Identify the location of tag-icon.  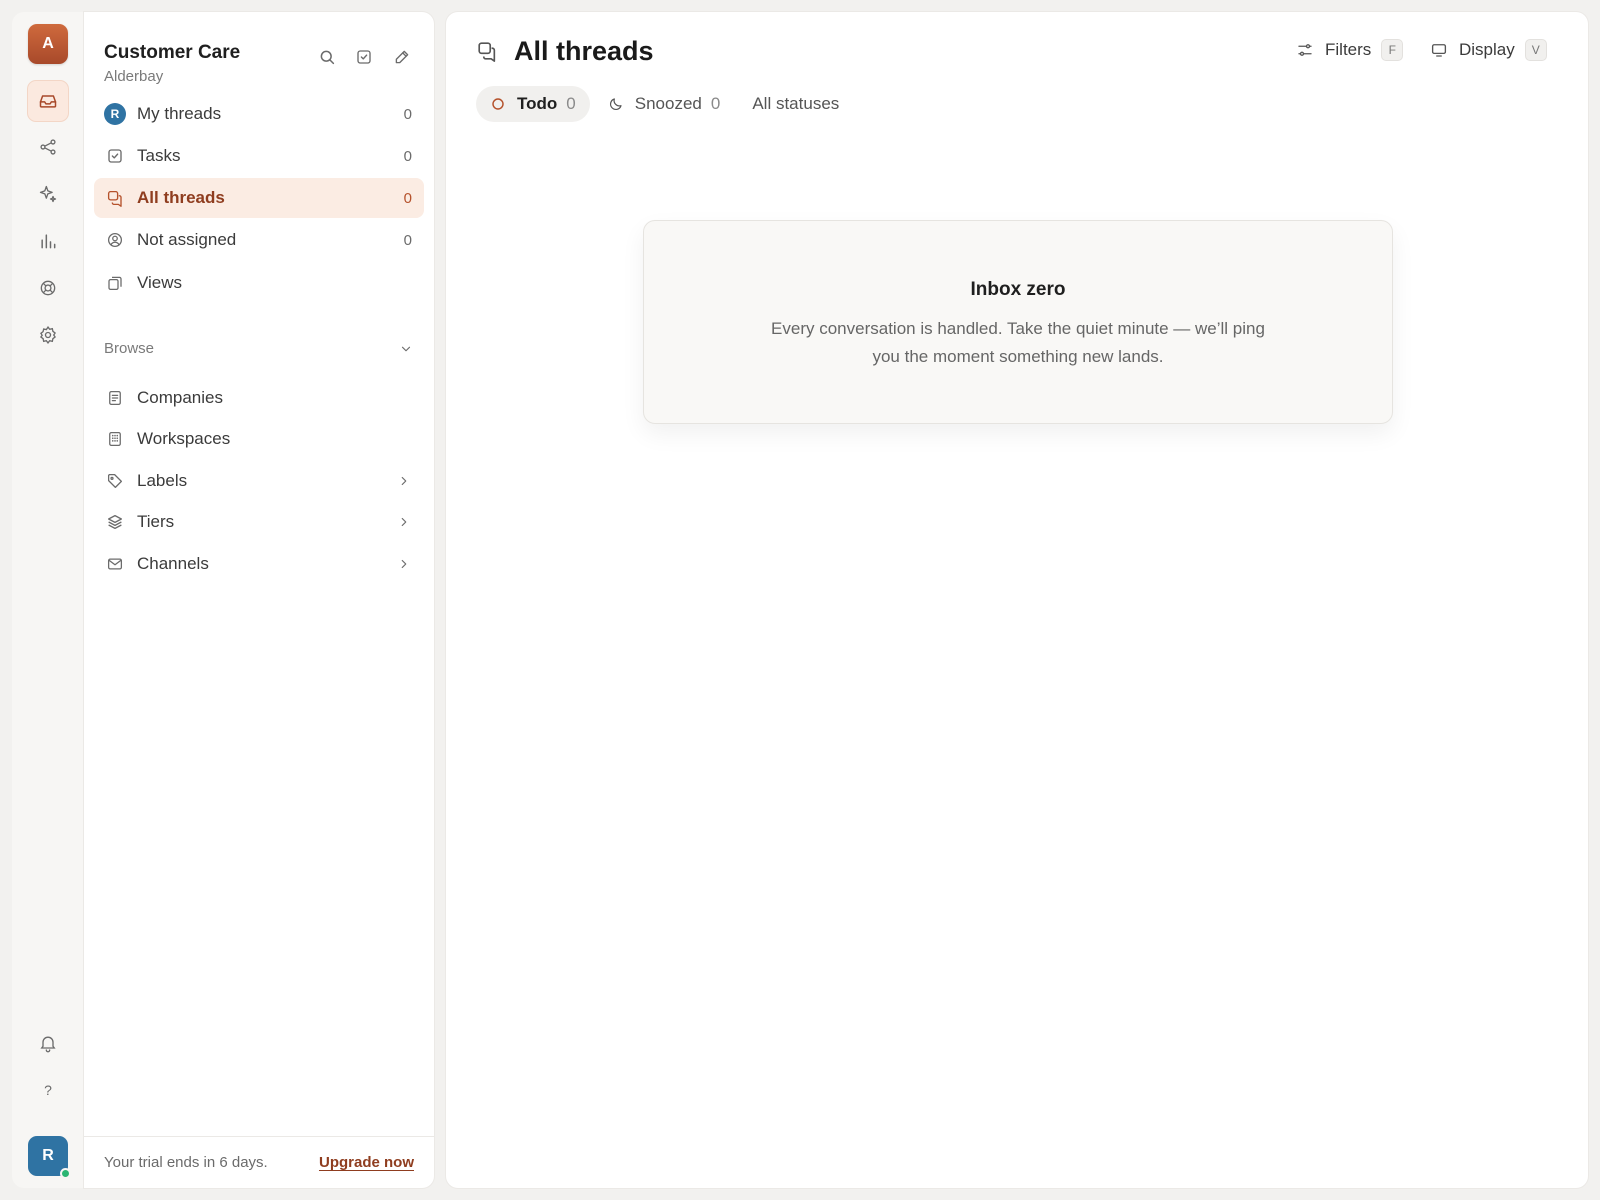
(115, 481).